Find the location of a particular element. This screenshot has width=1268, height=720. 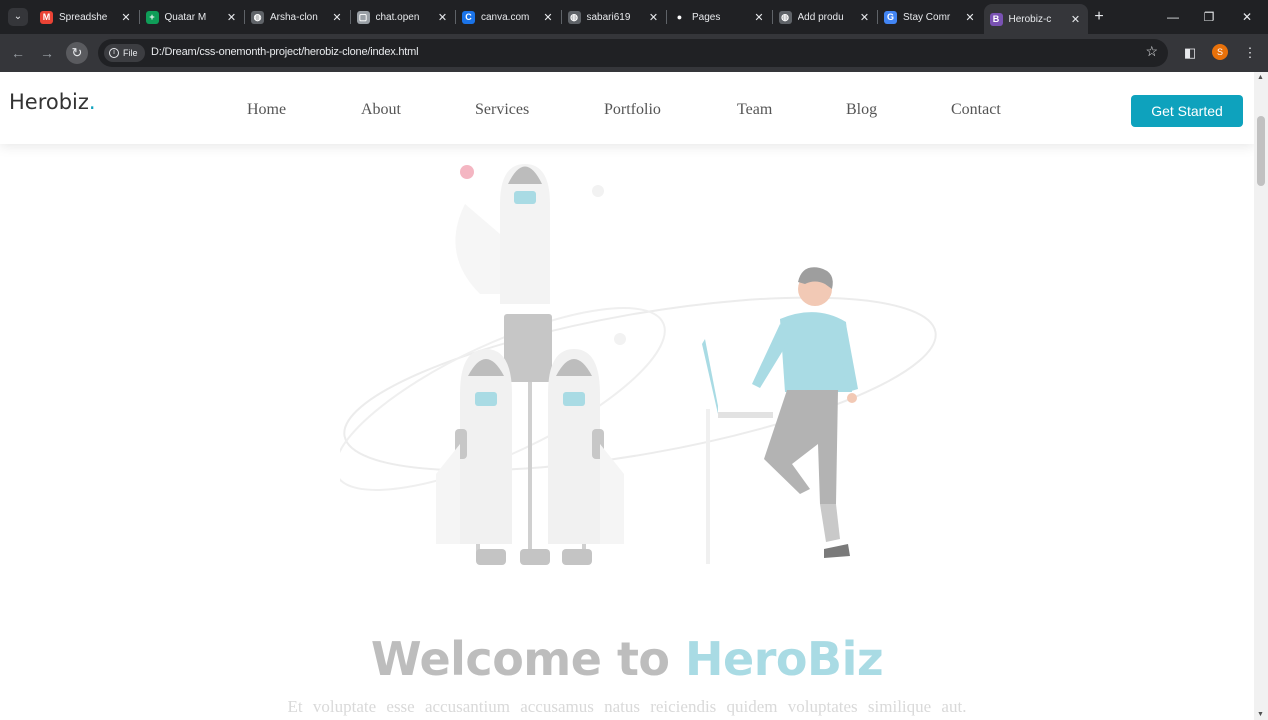

nav-contact: Contact is located at coordinates (976, 110).